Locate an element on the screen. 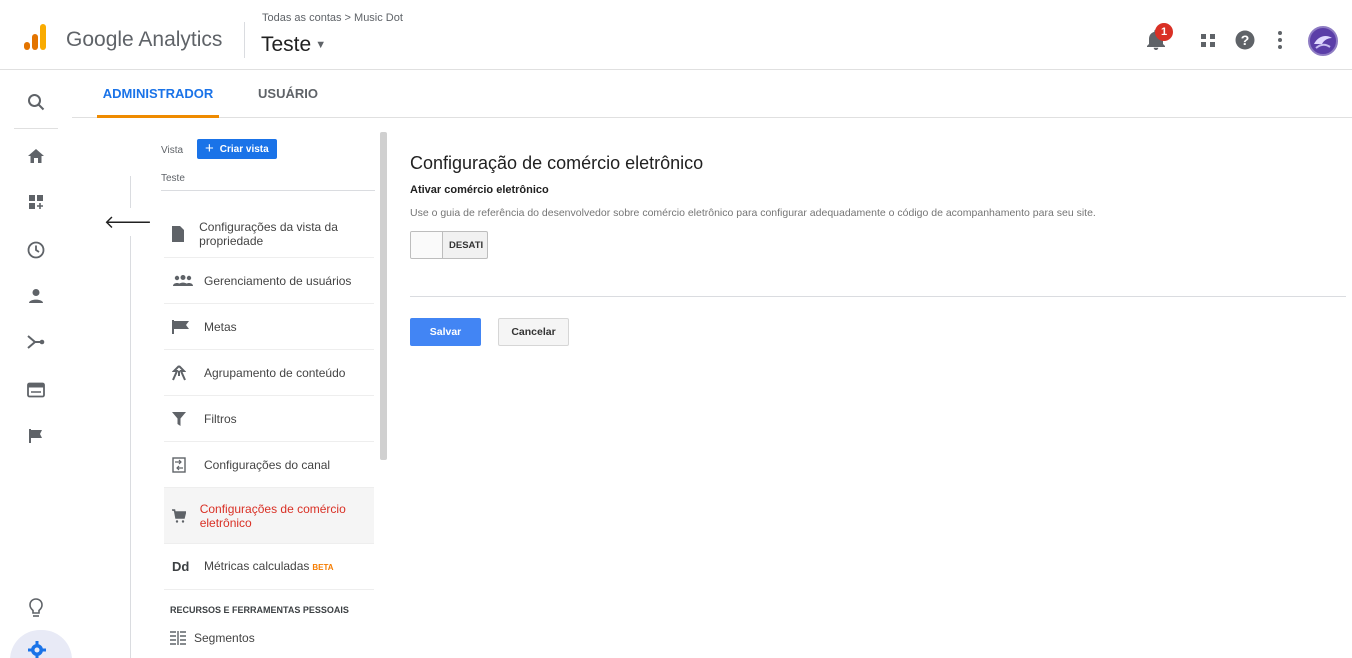  view-selector-underline is located at coordinates (268, 190).